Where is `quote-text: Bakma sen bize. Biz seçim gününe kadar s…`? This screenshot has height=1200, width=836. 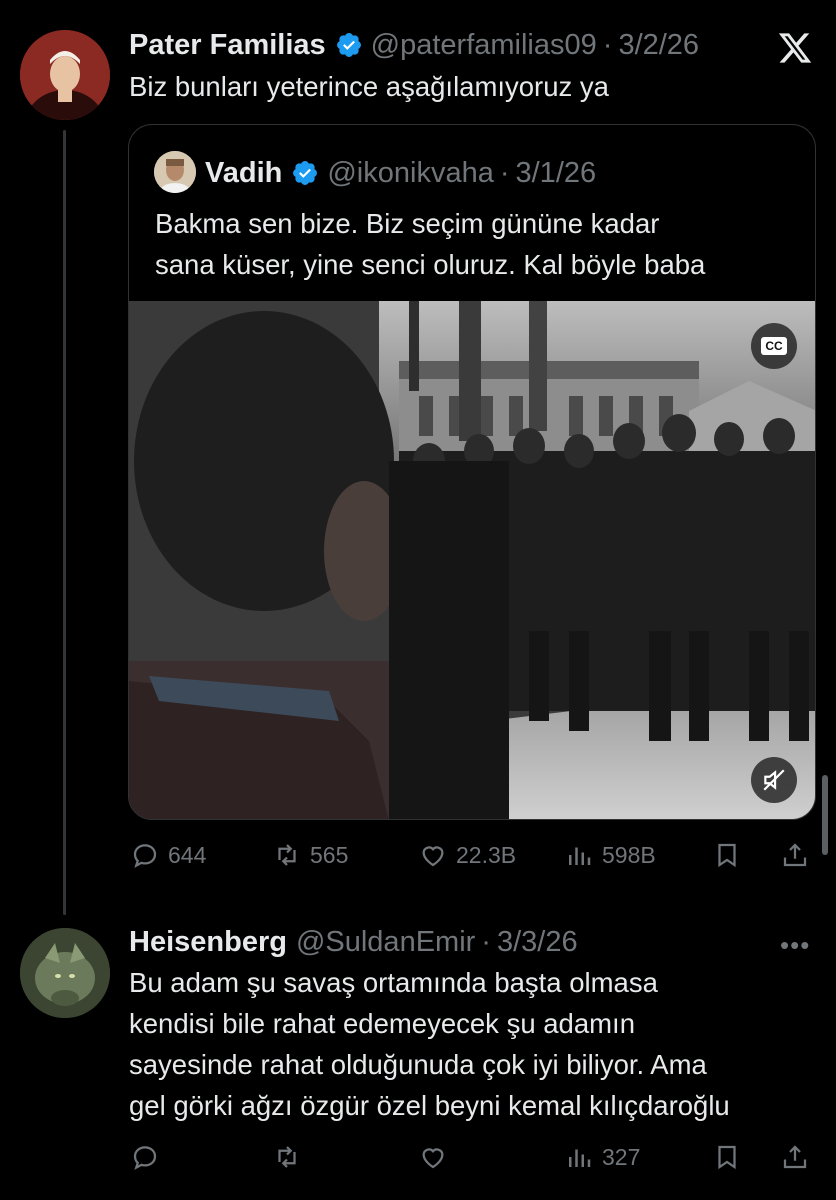
quote-text: Bakma sen bize. Biz seçim gününe kadar s… is located at coordinates (430, 244).